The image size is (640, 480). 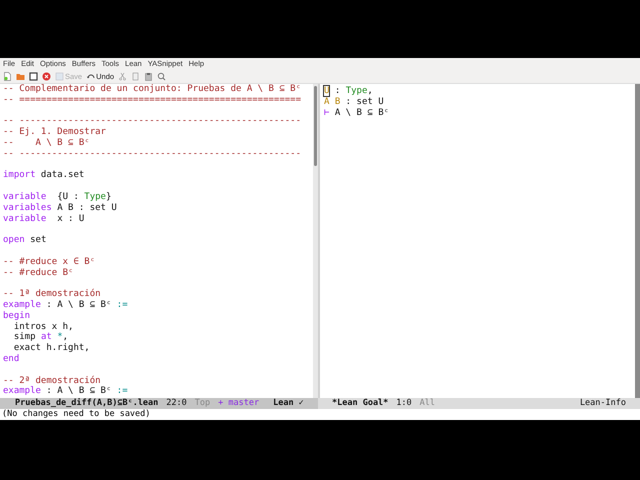 I want to click on code-line: end, so click(x=11, y=359).